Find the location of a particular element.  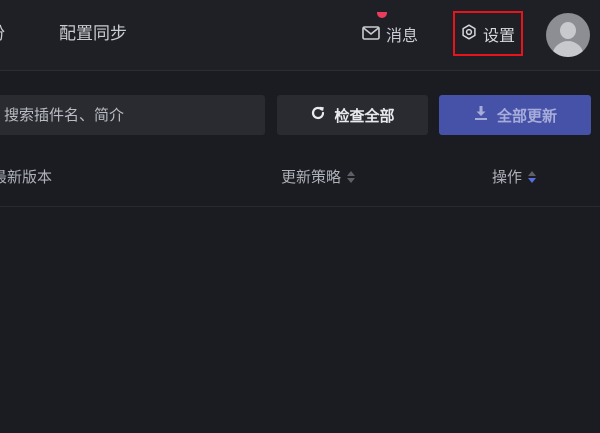

sort-icon-active is located at coordinates (532, 176).